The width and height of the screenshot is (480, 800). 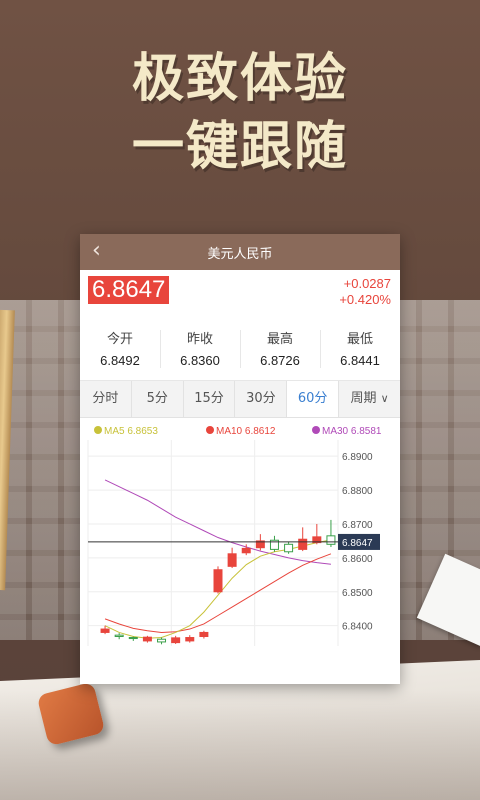 I want to click on stat-label: 最高, so click(x=279, y=339).